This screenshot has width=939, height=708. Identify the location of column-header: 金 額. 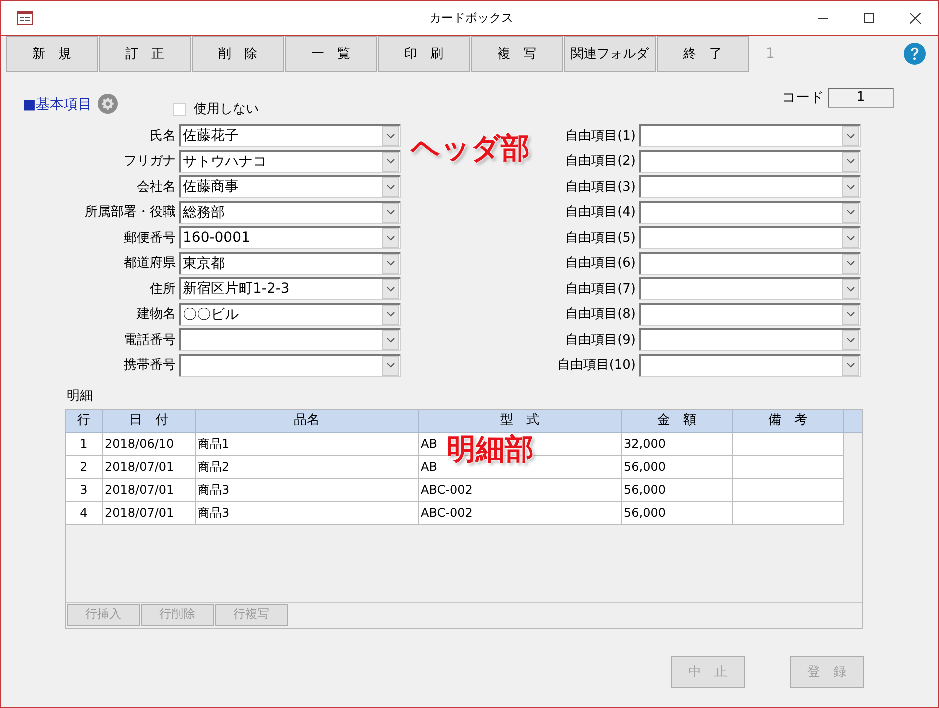
(677, 421).